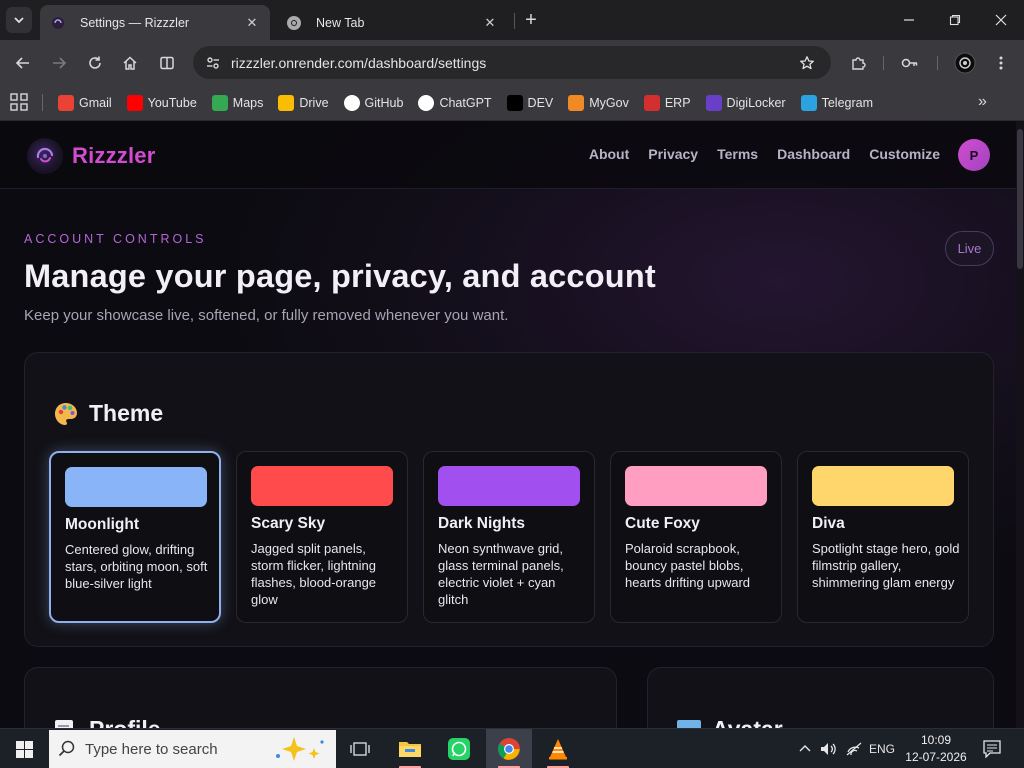 Image resolution: width=1024 pixels, height=768 pixels. Describe the element at coordinates (820, 697) in the screenshot. I see `avatar-card: Avatar` at that location.